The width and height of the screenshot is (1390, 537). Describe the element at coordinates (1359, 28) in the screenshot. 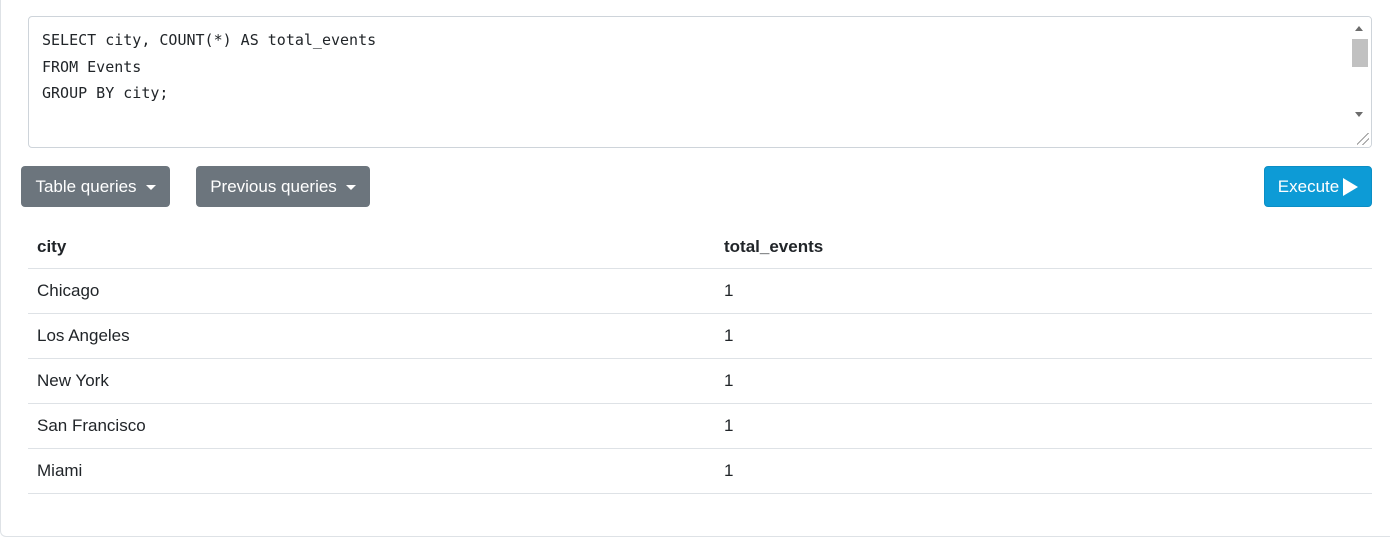

I see `scroll-up-arrow-icon` at that location.